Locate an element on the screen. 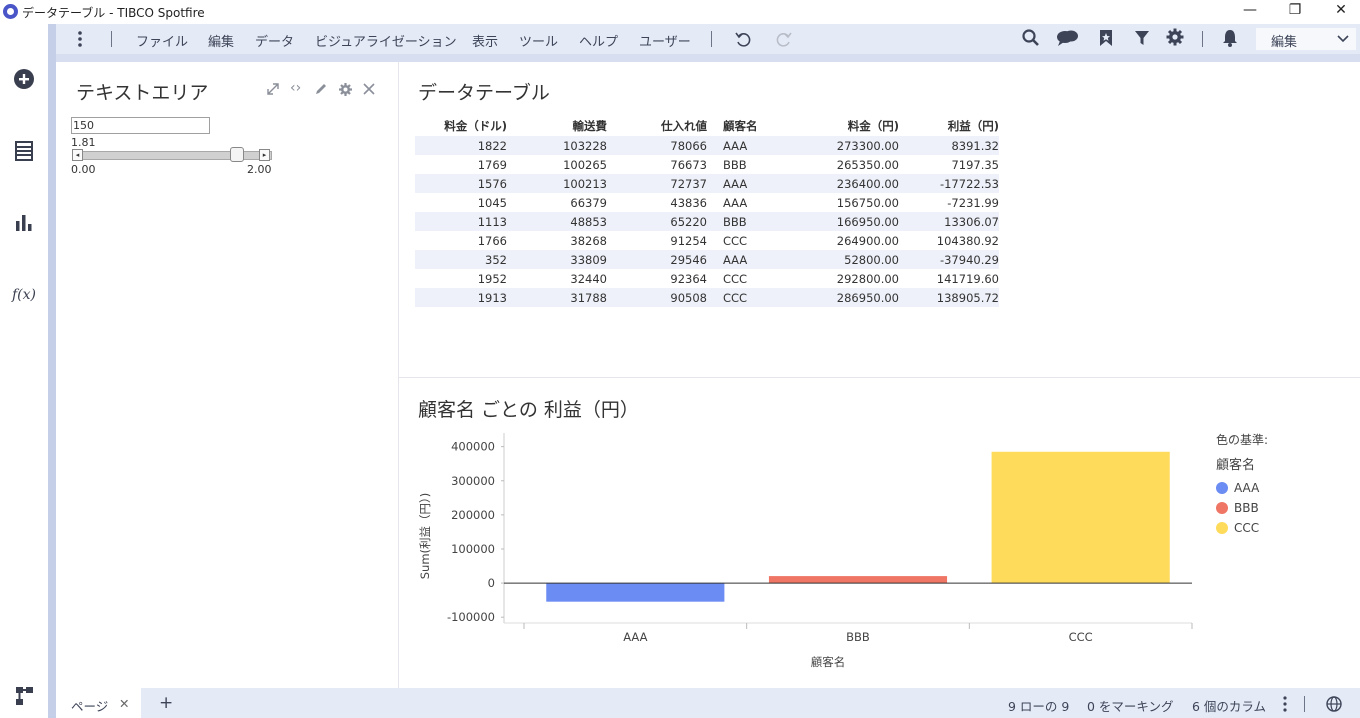  menu-edit: 編集 is located at coordinates (221, 40).